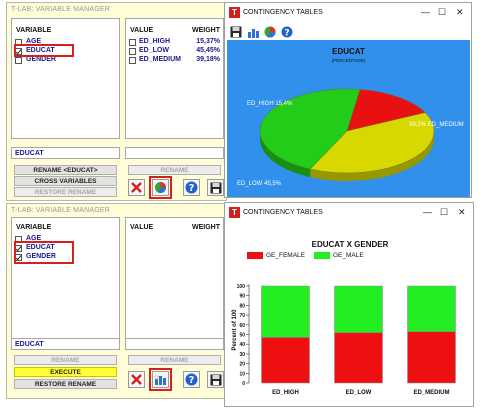 This screenshot has height=409, width=500. I want to click on pie-chart, so click(347, 134).